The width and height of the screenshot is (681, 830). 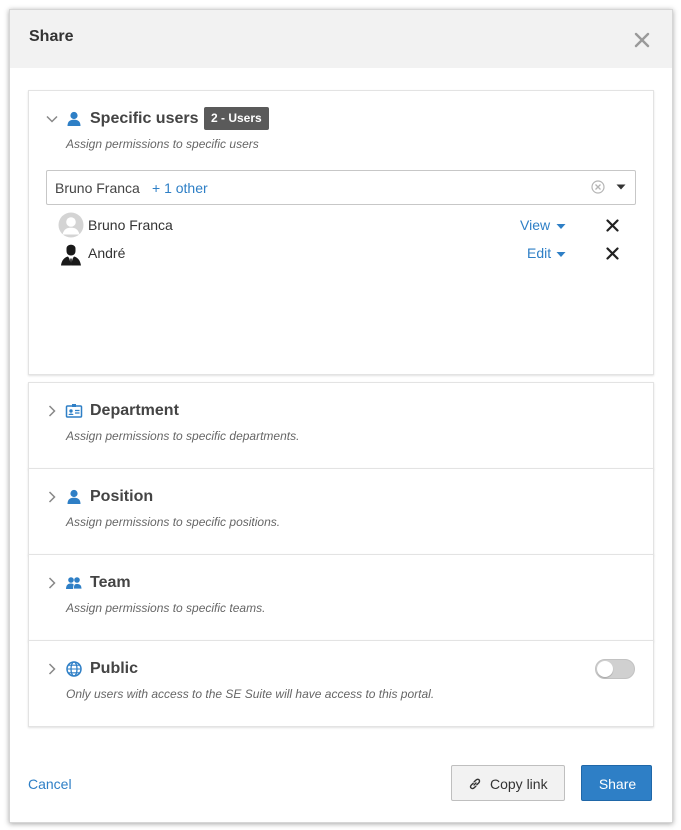 What do you see at coordinates (341, 187) in the screenshot?
I see `users-select: Bruno Franca + 1 other` at bounding box center [341, 187].